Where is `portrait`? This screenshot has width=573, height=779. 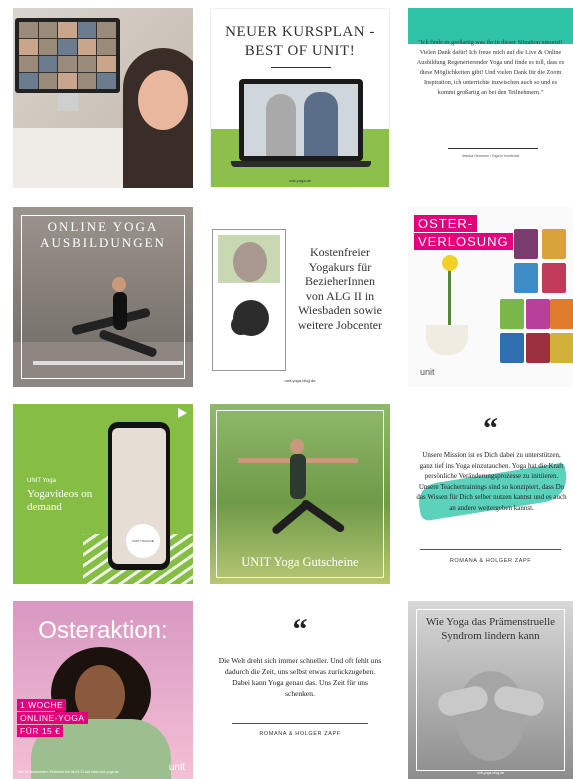 portrait is located at coordinates (250, 262).